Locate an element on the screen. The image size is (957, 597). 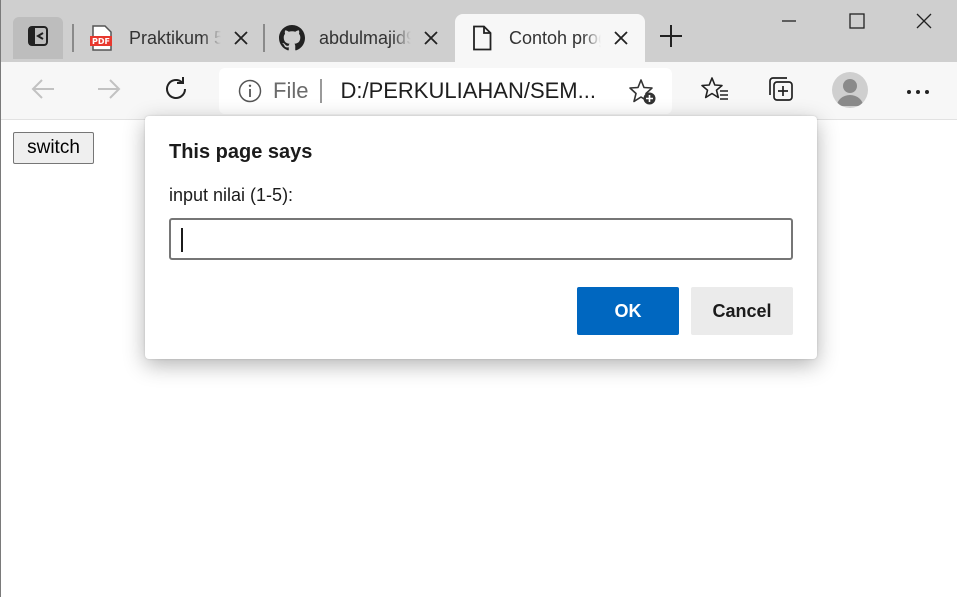
prompt-input is located at coordinates (481, 239).